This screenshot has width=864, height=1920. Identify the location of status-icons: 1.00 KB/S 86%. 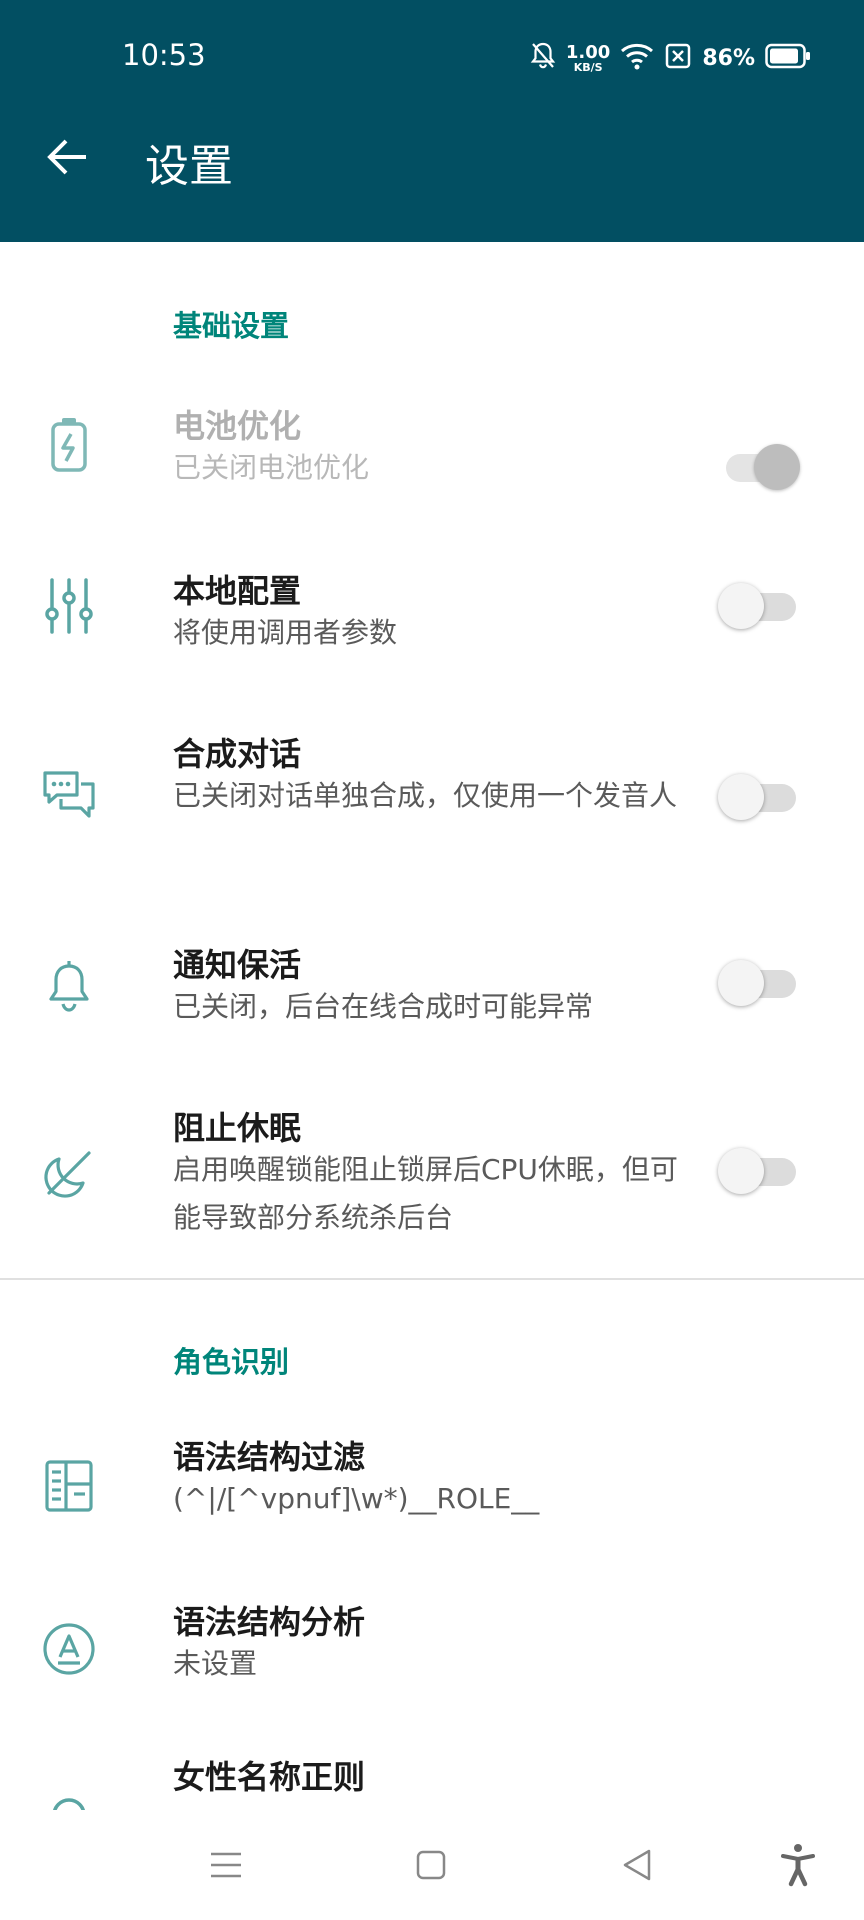
(670, 58).